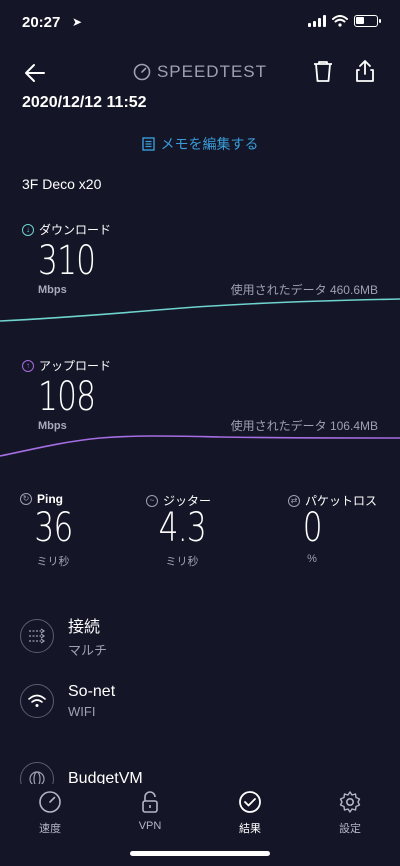  Describe the element at coordinates (250, 802) in the screenshot. I see `check-circle-icon` at that location.